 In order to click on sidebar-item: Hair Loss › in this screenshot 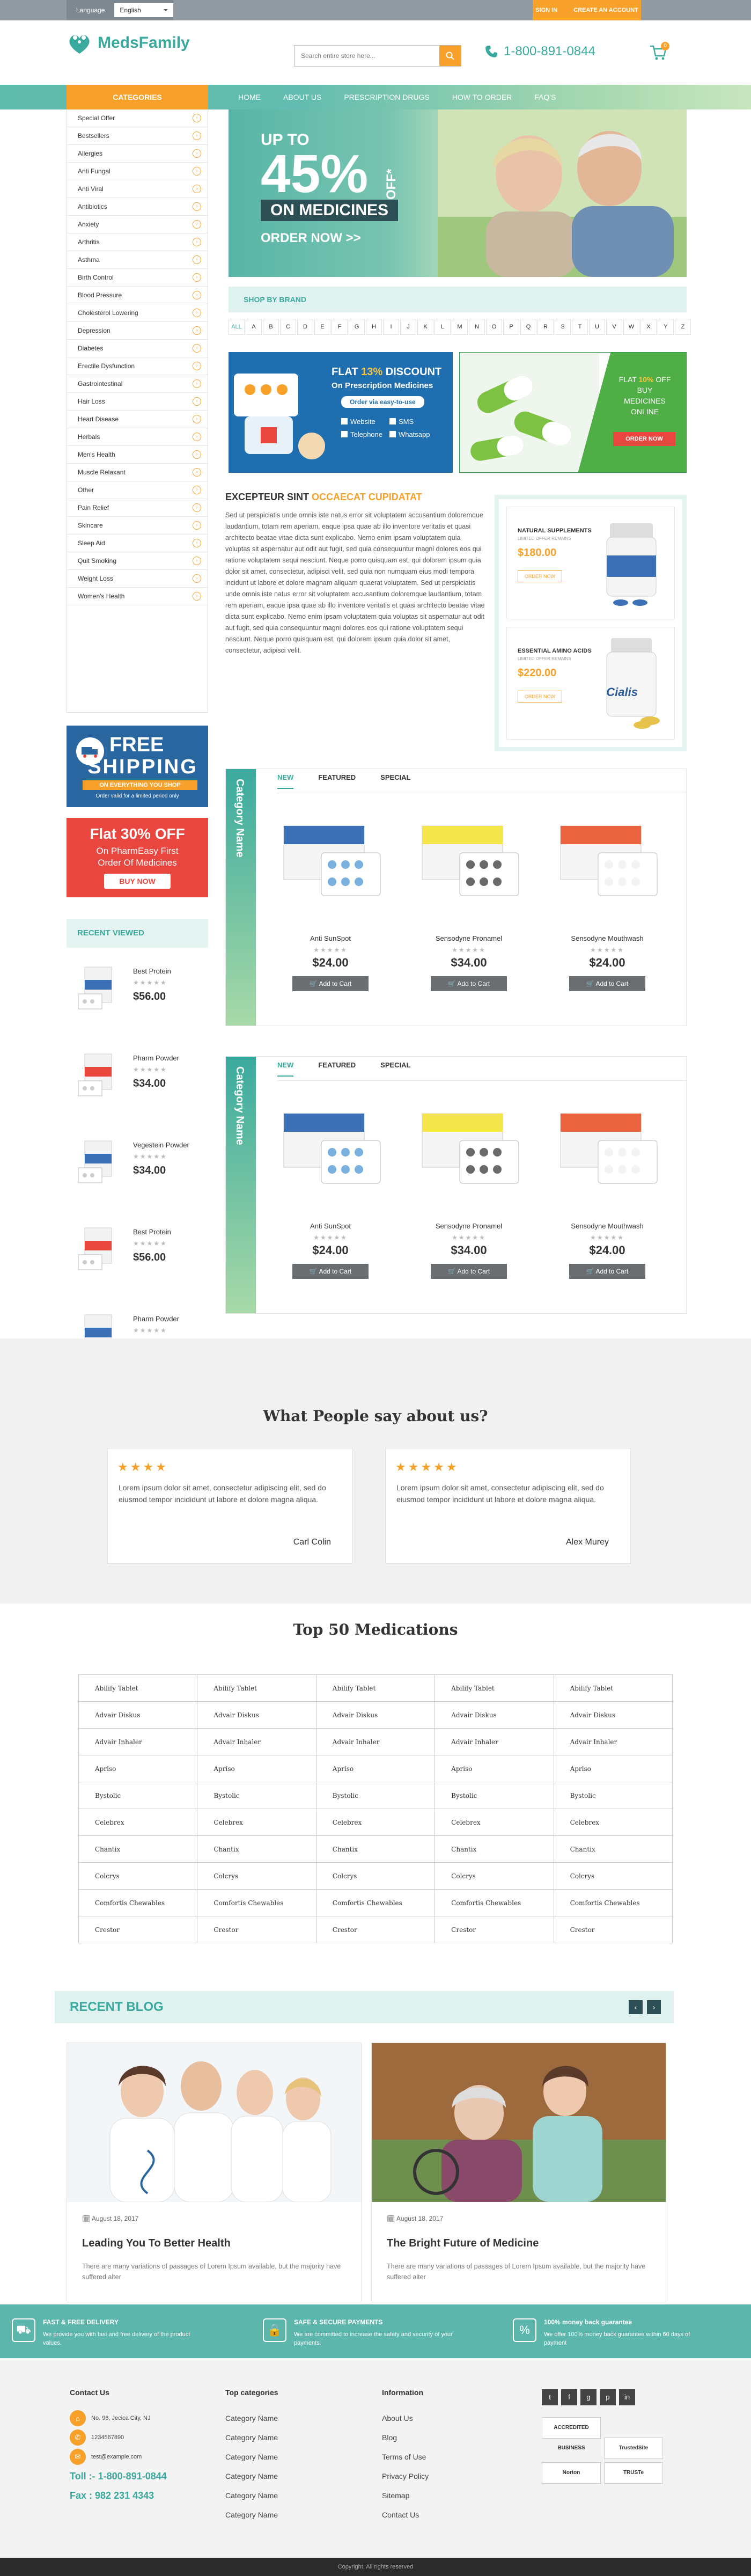, I will do `click(137, 402)`.